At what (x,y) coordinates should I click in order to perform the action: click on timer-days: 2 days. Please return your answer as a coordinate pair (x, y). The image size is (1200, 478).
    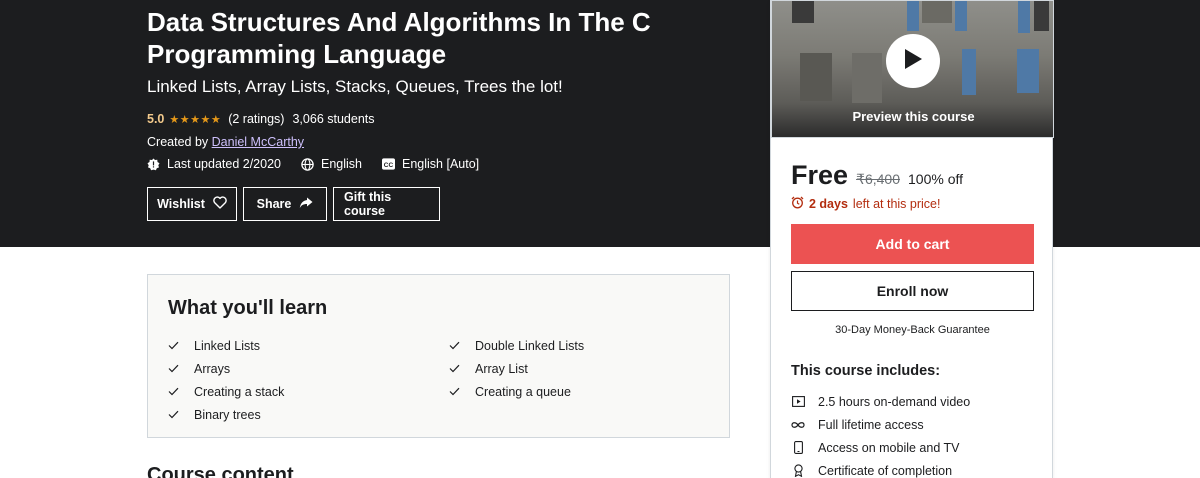
    Looking at the image, I should click on (828, 204).